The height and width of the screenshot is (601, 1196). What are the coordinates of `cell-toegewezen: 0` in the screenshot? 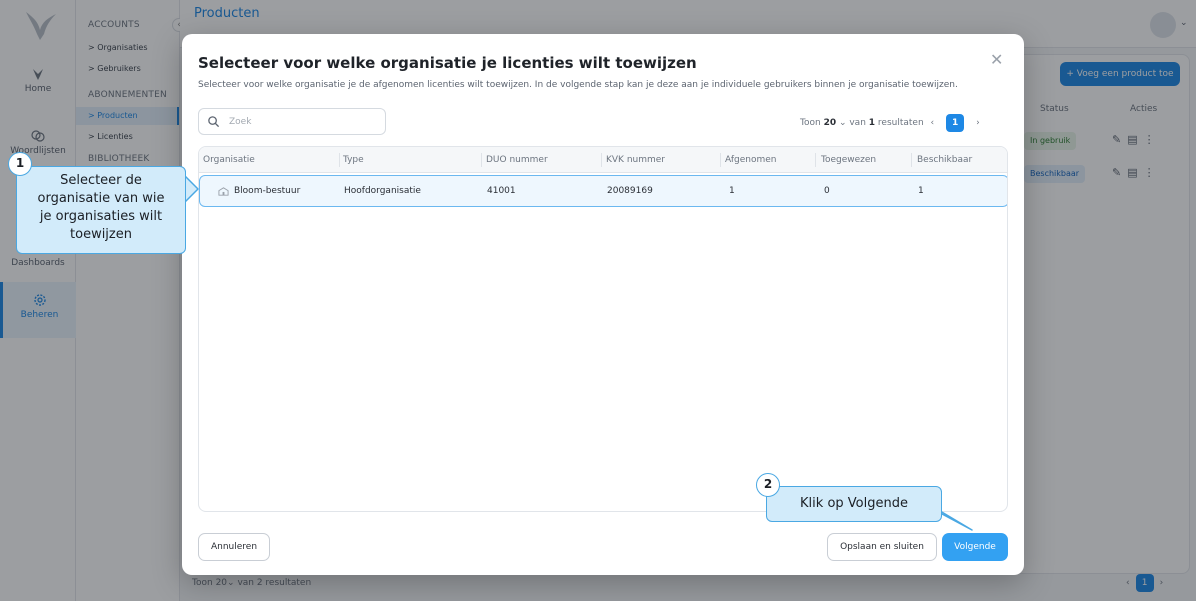 It's located at (827, 191).